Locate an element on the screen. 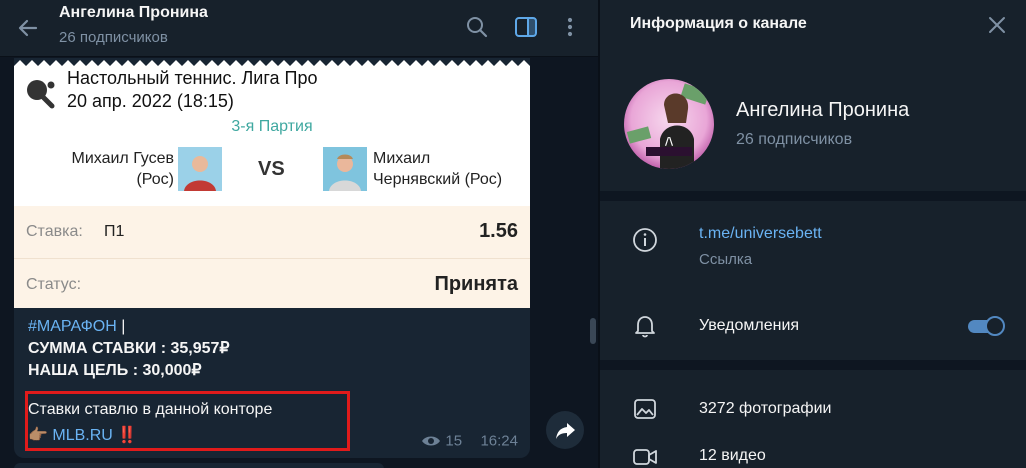 This screenshot has height=468, width=1026. forward-icon is located at coordinates (565, 431).